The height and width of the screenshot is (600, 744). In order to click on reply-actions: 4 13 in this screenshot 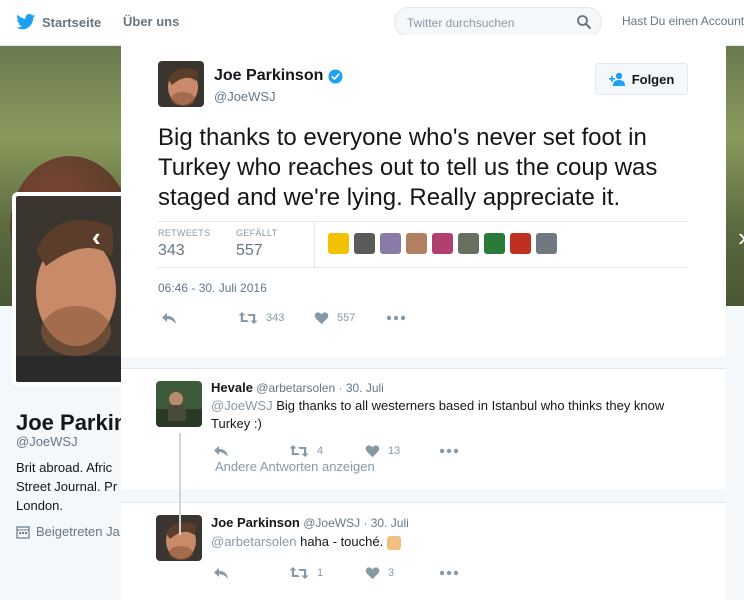, I will do `click(340, 451)`.